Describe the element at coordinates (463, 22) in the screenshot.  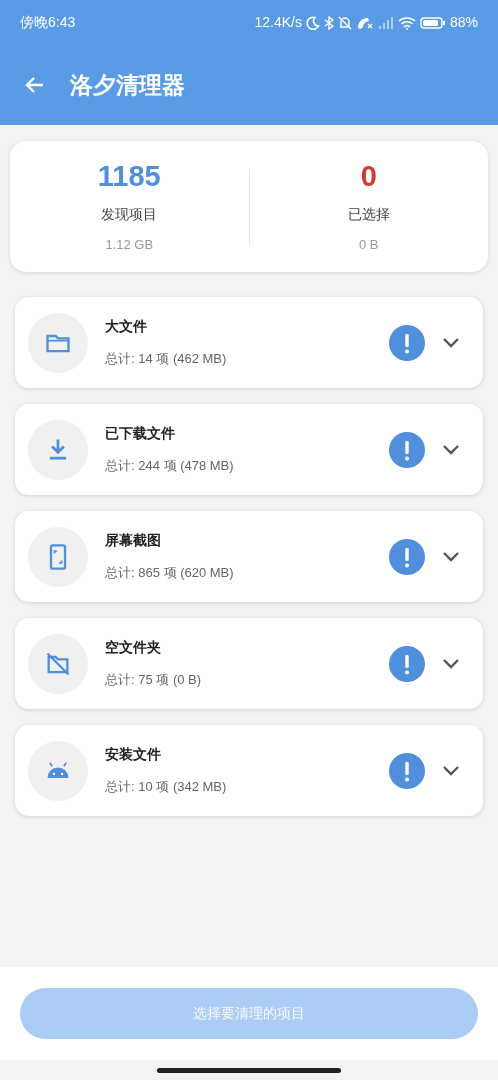
I see `battery-percent: 88%` at that location.